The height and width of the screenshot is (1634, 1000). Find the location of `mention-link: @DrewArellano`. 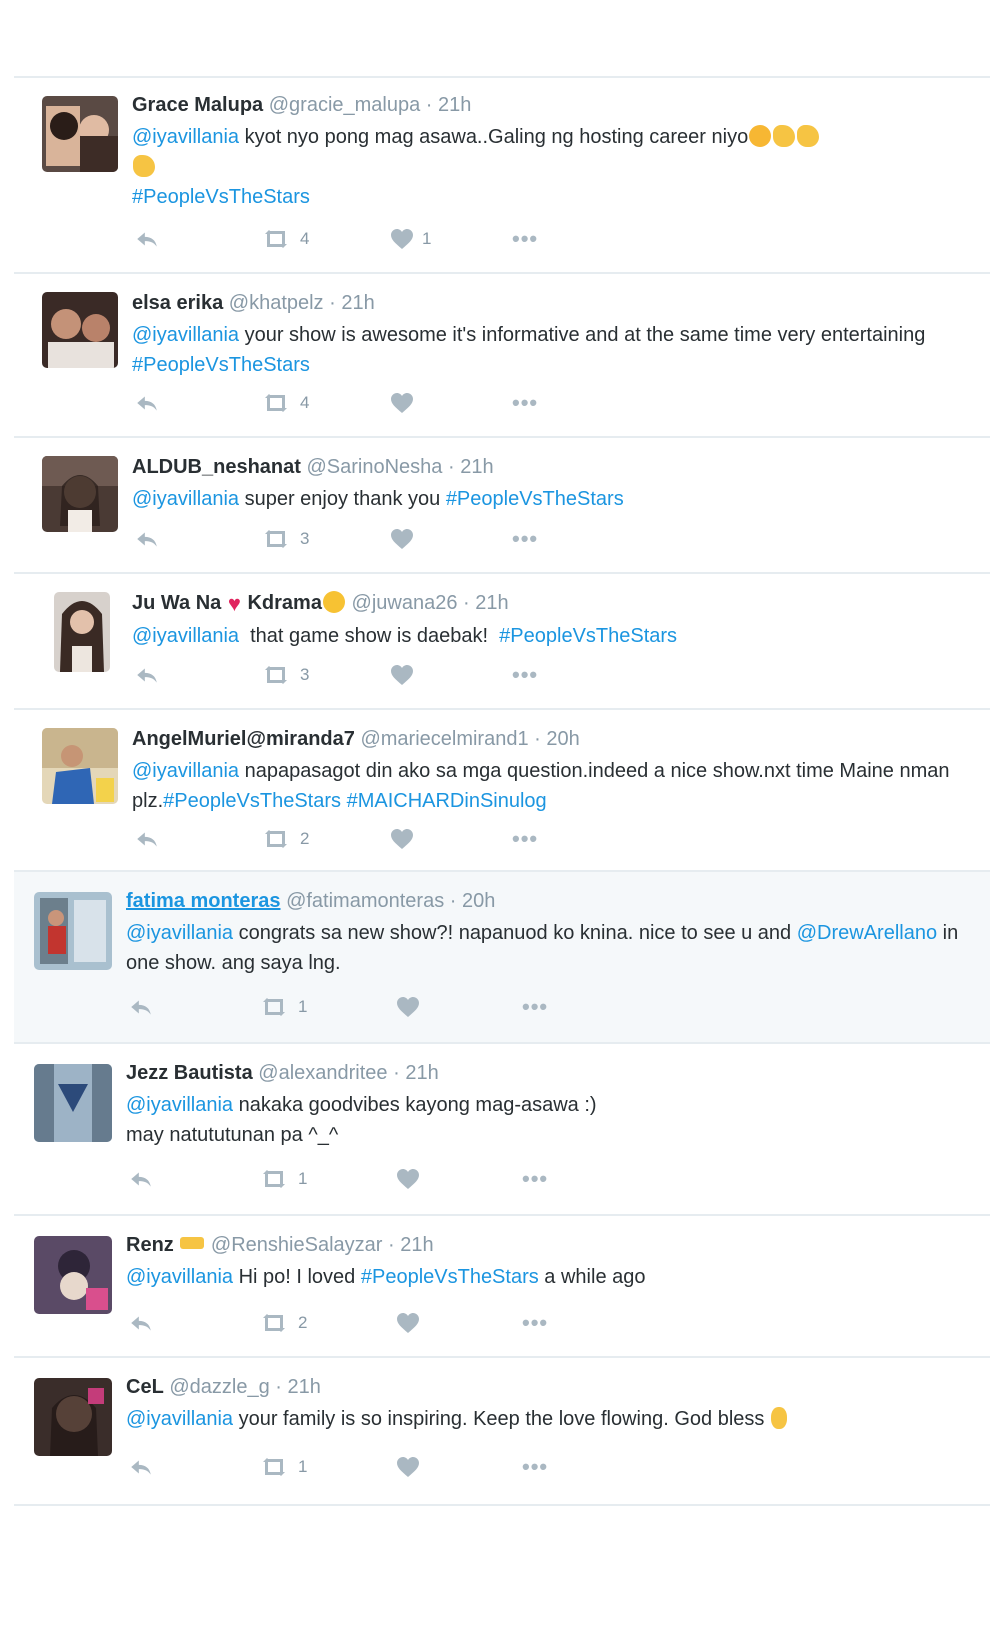

mention-link: @DrewArellano is located at coordinates (867, 933).